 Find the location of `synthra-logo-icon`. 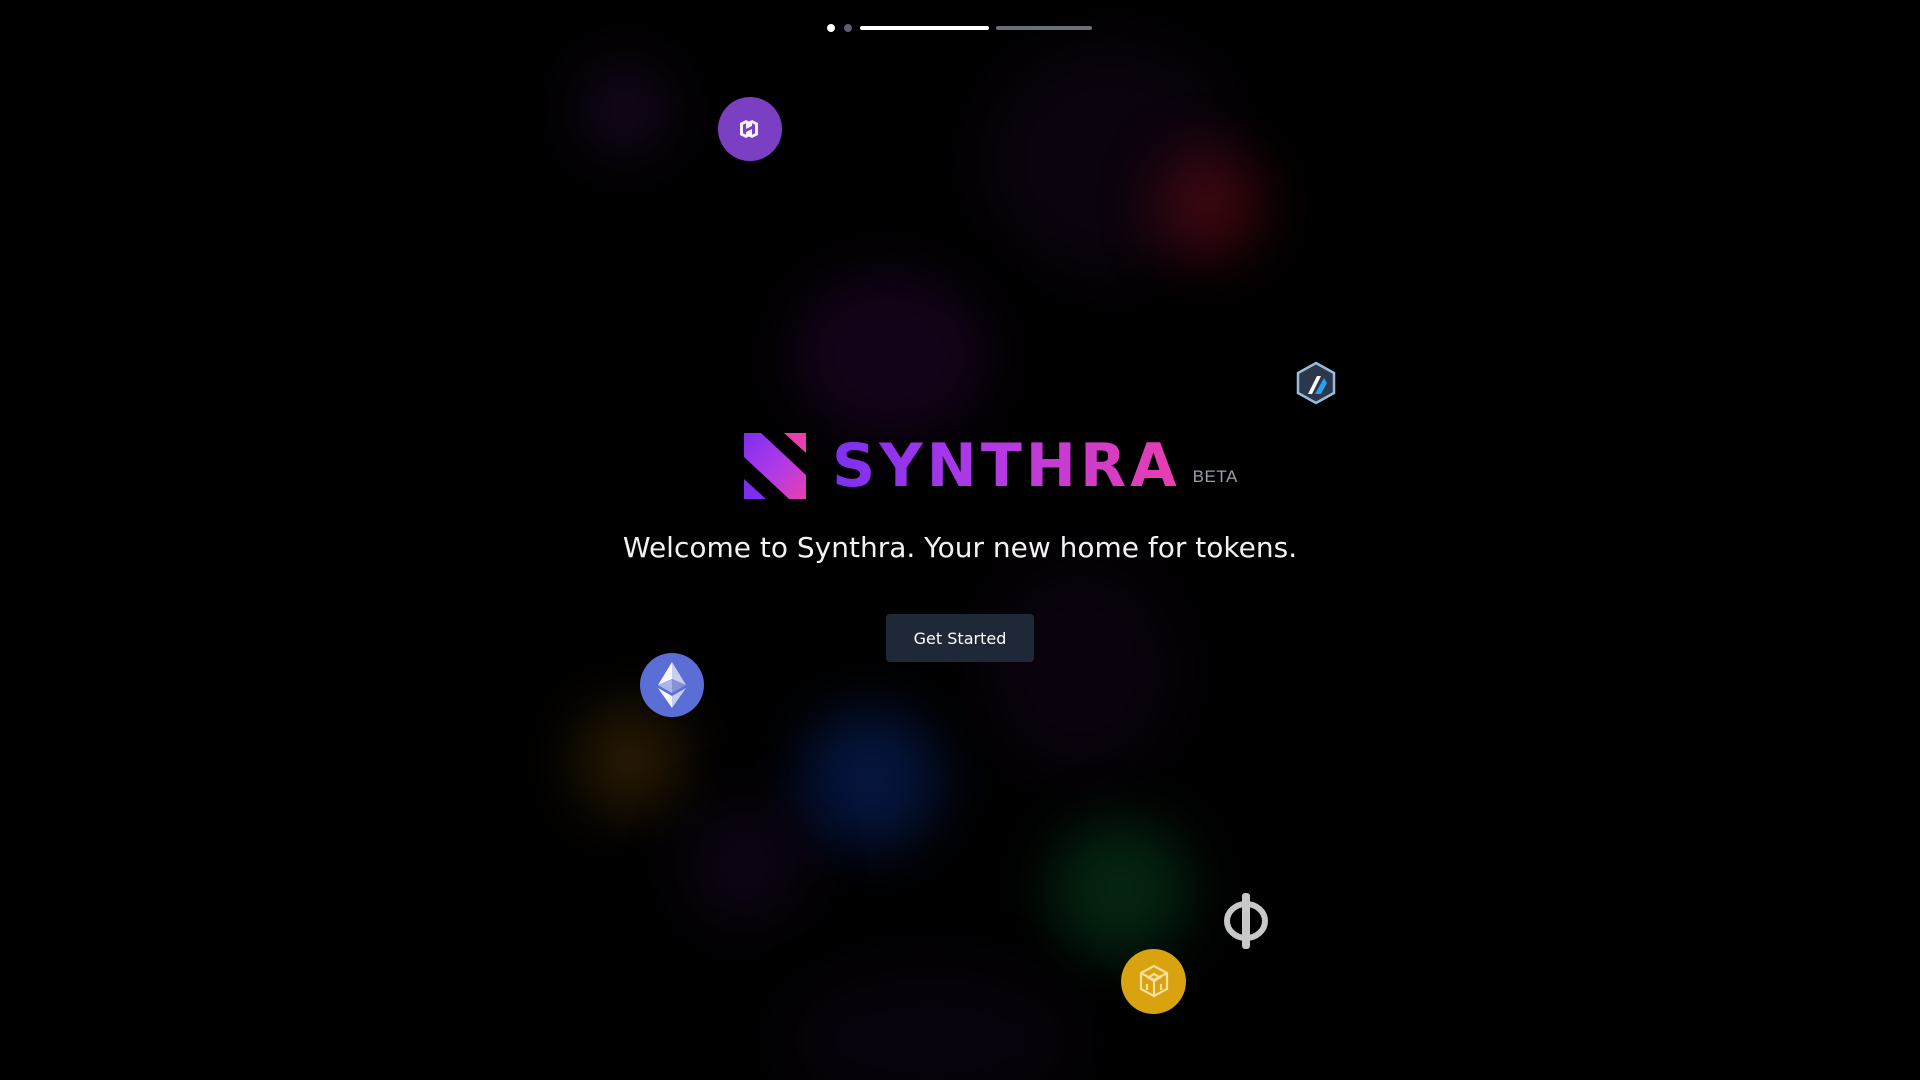

synthra-logo-icon is located at coordinates (775, 466).